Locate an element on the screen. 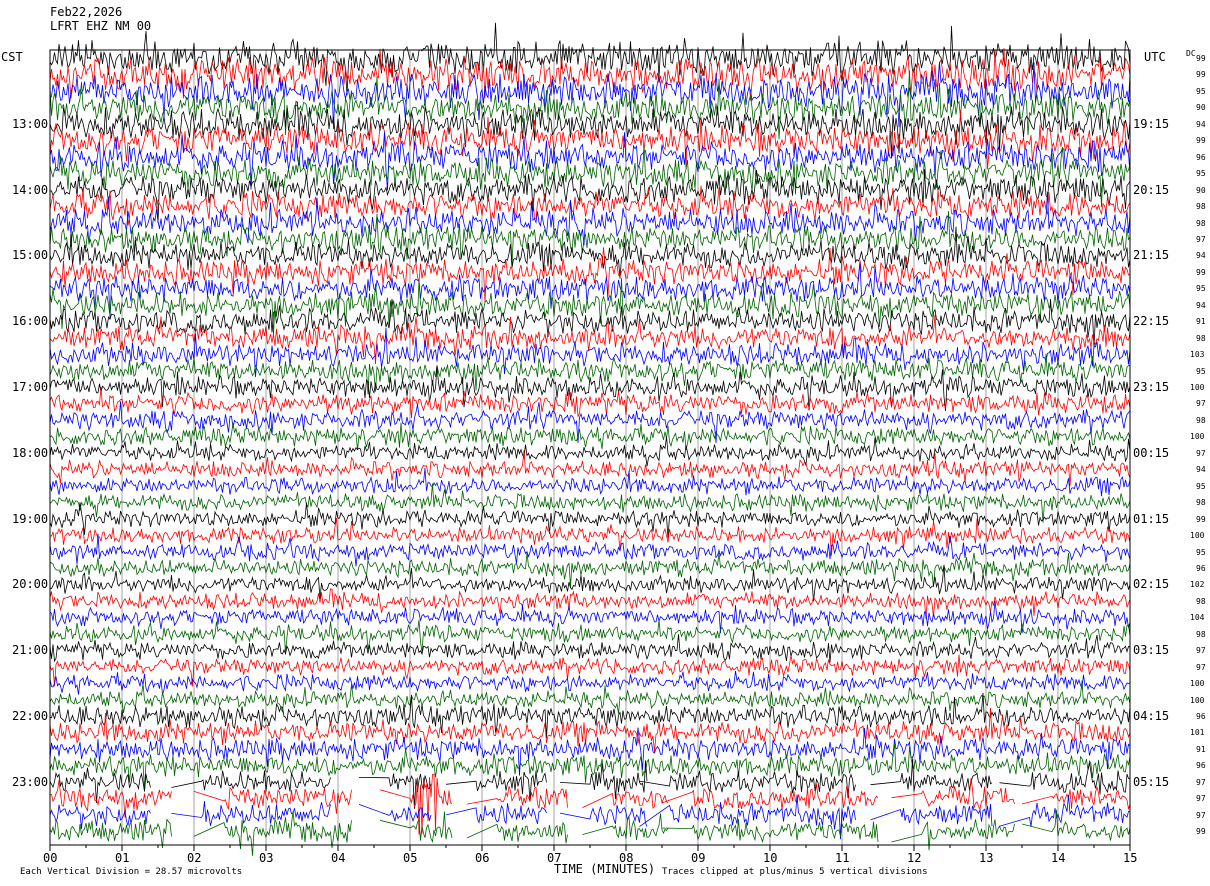 This screenshot has height=886, width=1210. x-tick-label: 10 is located at coordinates (770, 858).